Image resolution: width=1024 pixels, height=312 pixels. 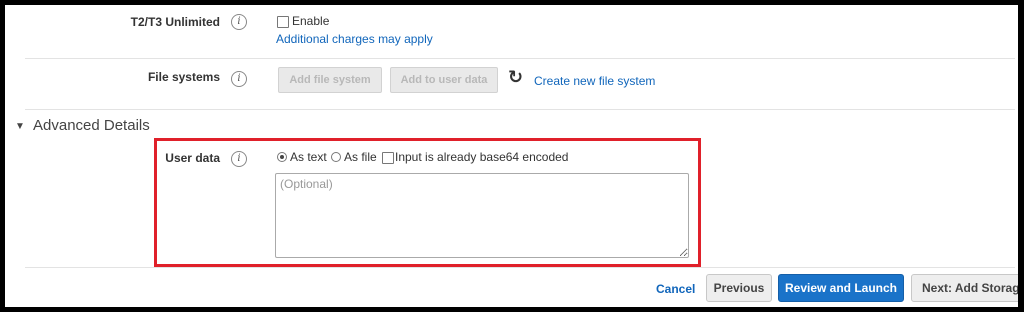 I want to click on review-and-launch-button: Review and Launch, so click(x=841, y=288).